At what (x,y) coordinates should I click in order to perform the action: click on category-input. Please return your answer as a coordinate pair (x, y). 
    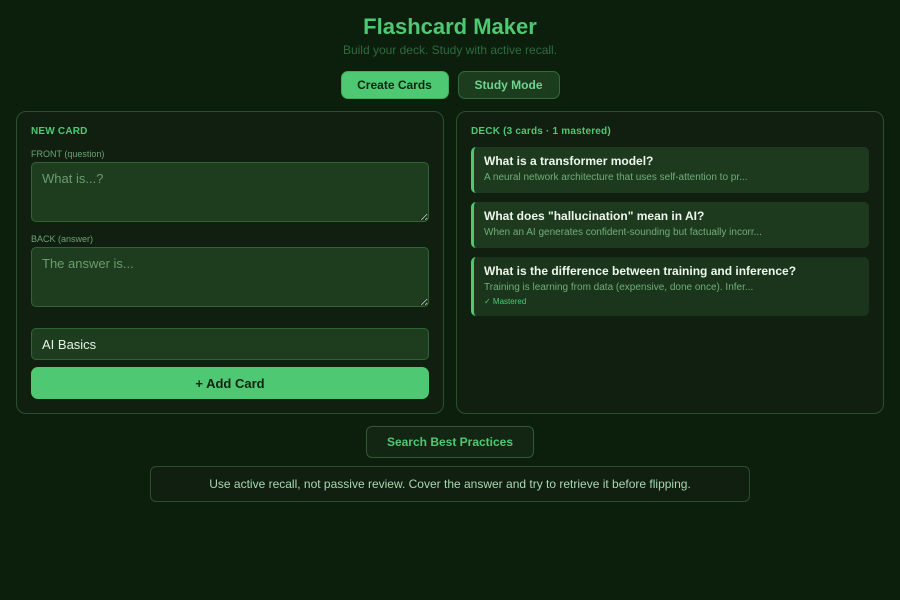
    Looking at the image, I should click on (230, 344).